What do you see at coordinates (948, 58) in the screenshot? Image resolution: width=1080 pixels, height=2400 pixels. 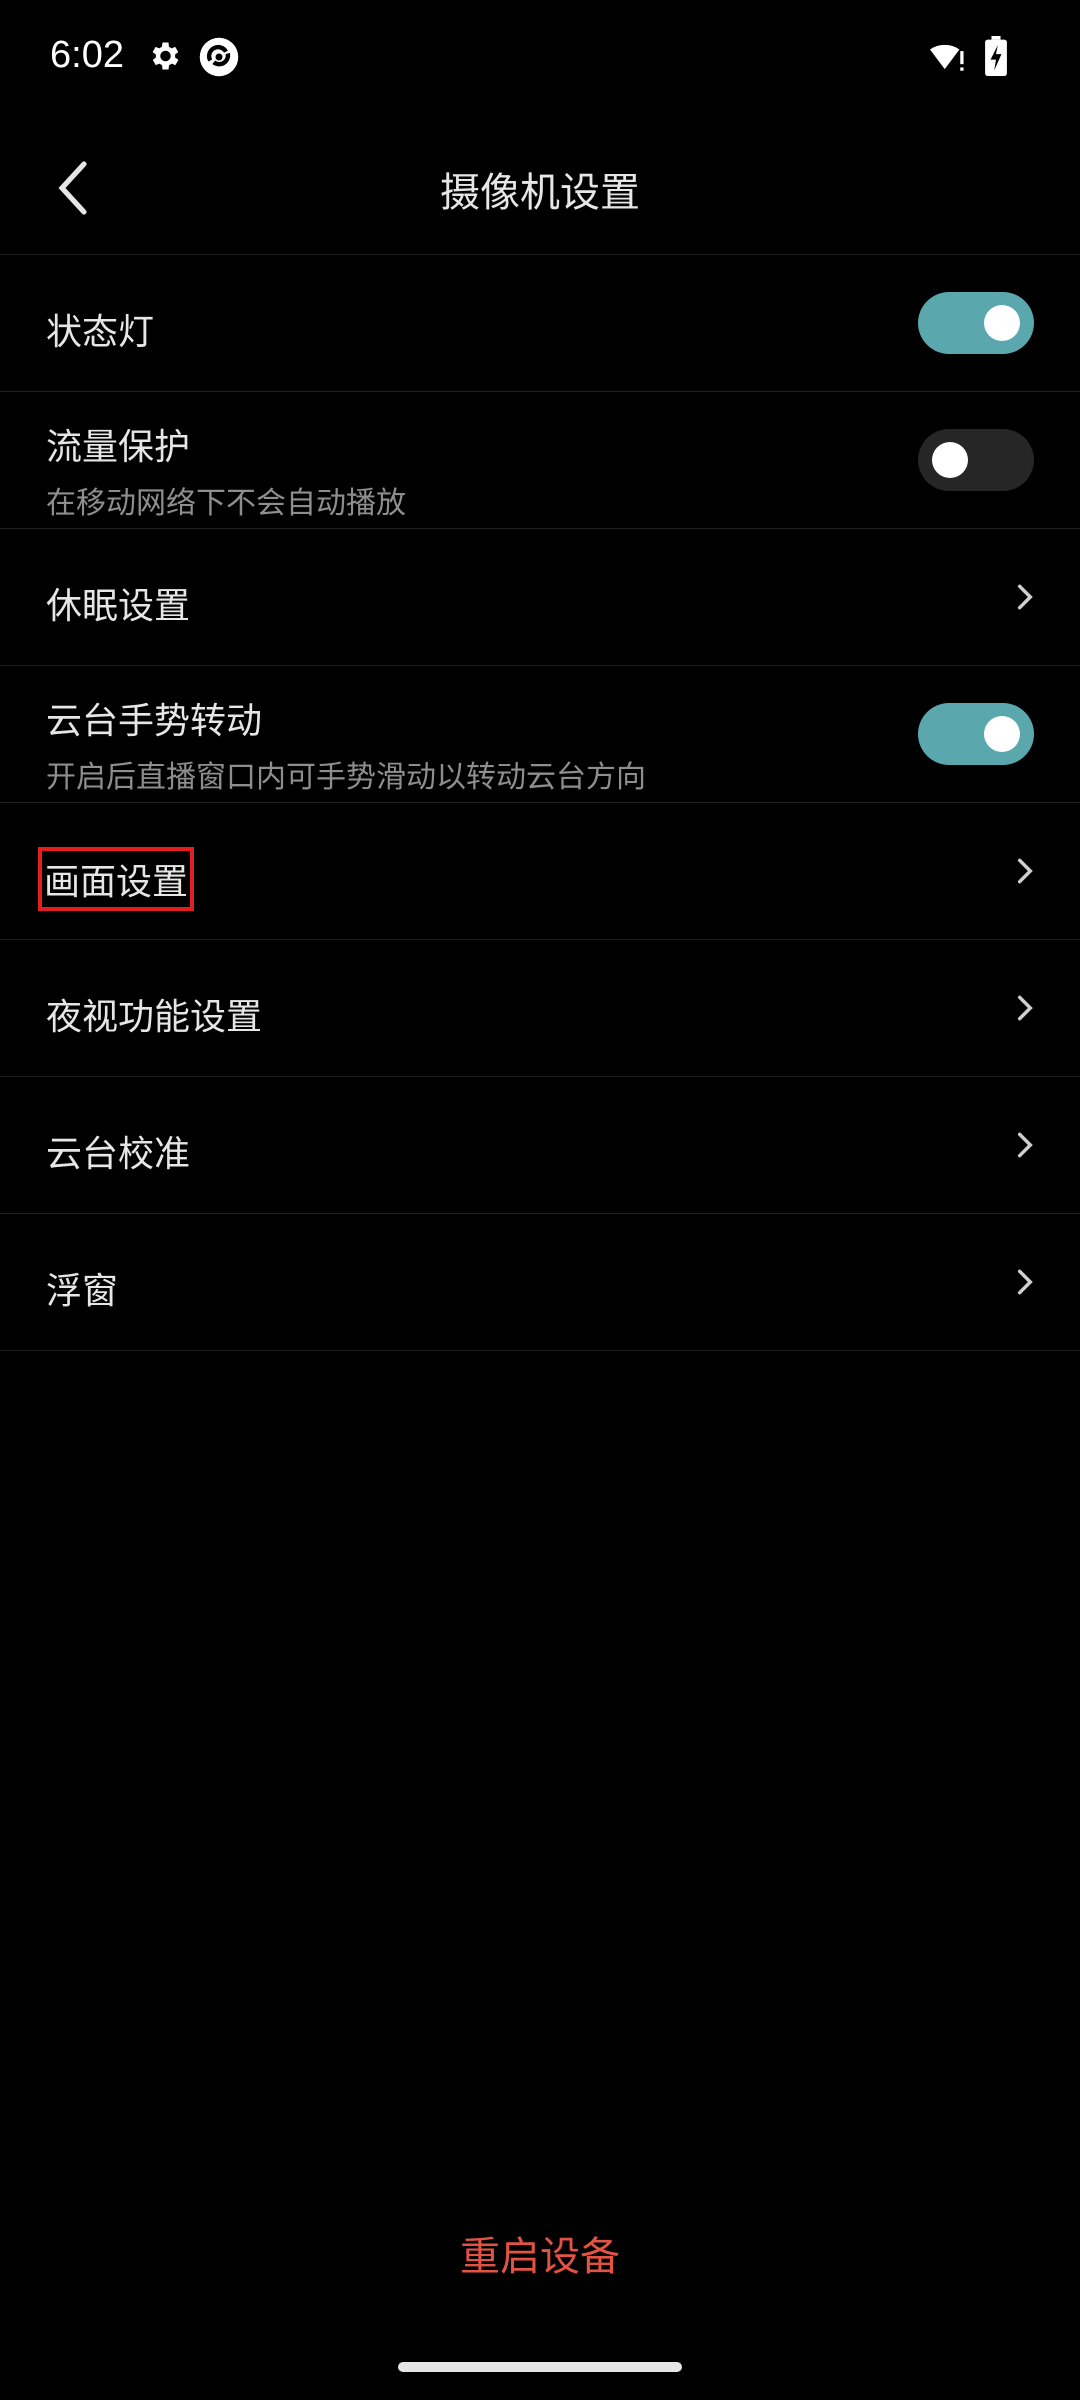 I see `wifi-alert-icon` at bounding box center [948, 58].